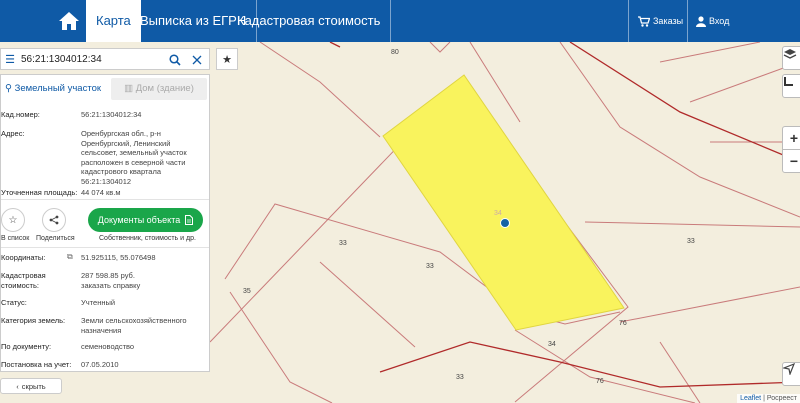 This screenshot has width=800, height=403. Describe the element at coordinates (144, 286) in the screenshot. I see `order-certificate-link: заказать справку` at that location.